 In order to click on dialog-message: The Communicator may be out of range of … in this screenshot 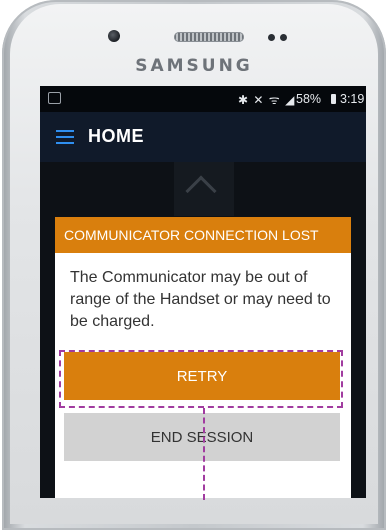, I will do `click(200, 299)`.